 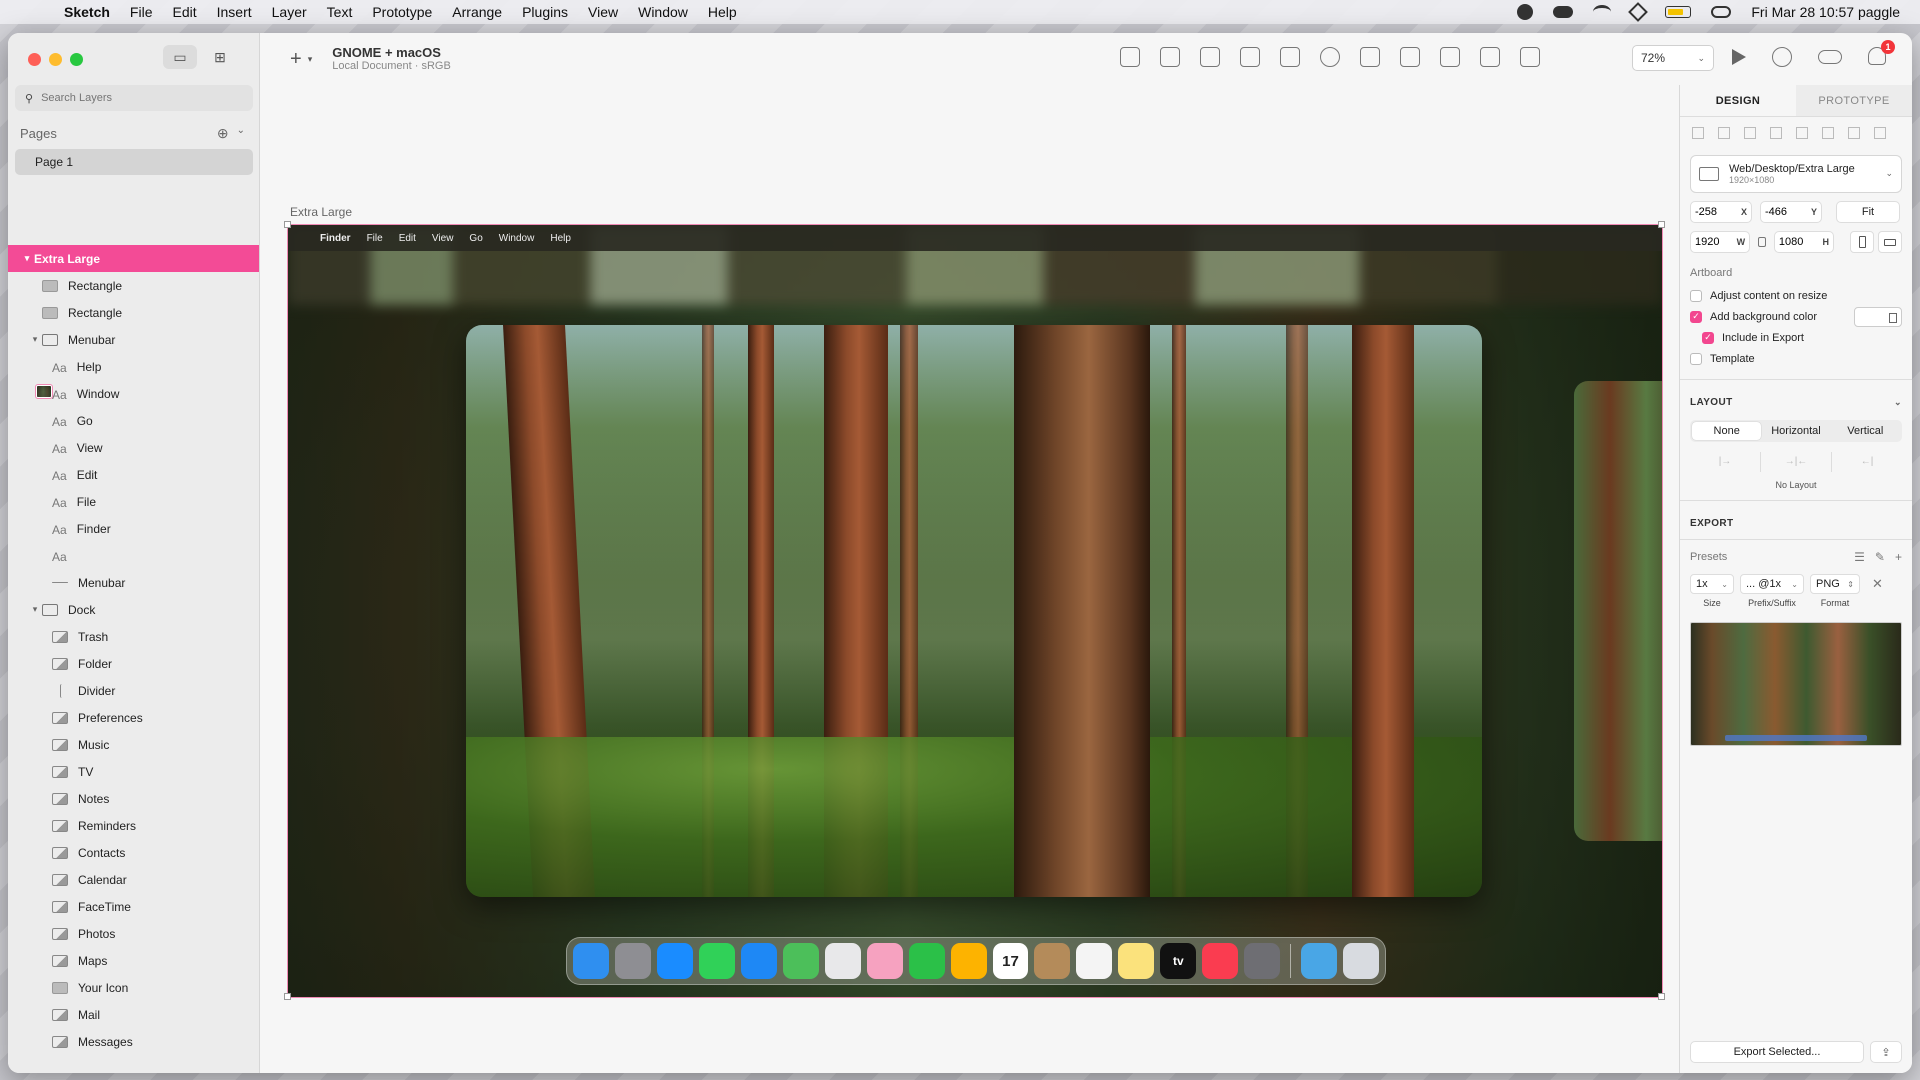 What do you see at coordinates (1563, 12) in the screenshot?
I see `cloud-icon` at bounding box center [1563, 12].